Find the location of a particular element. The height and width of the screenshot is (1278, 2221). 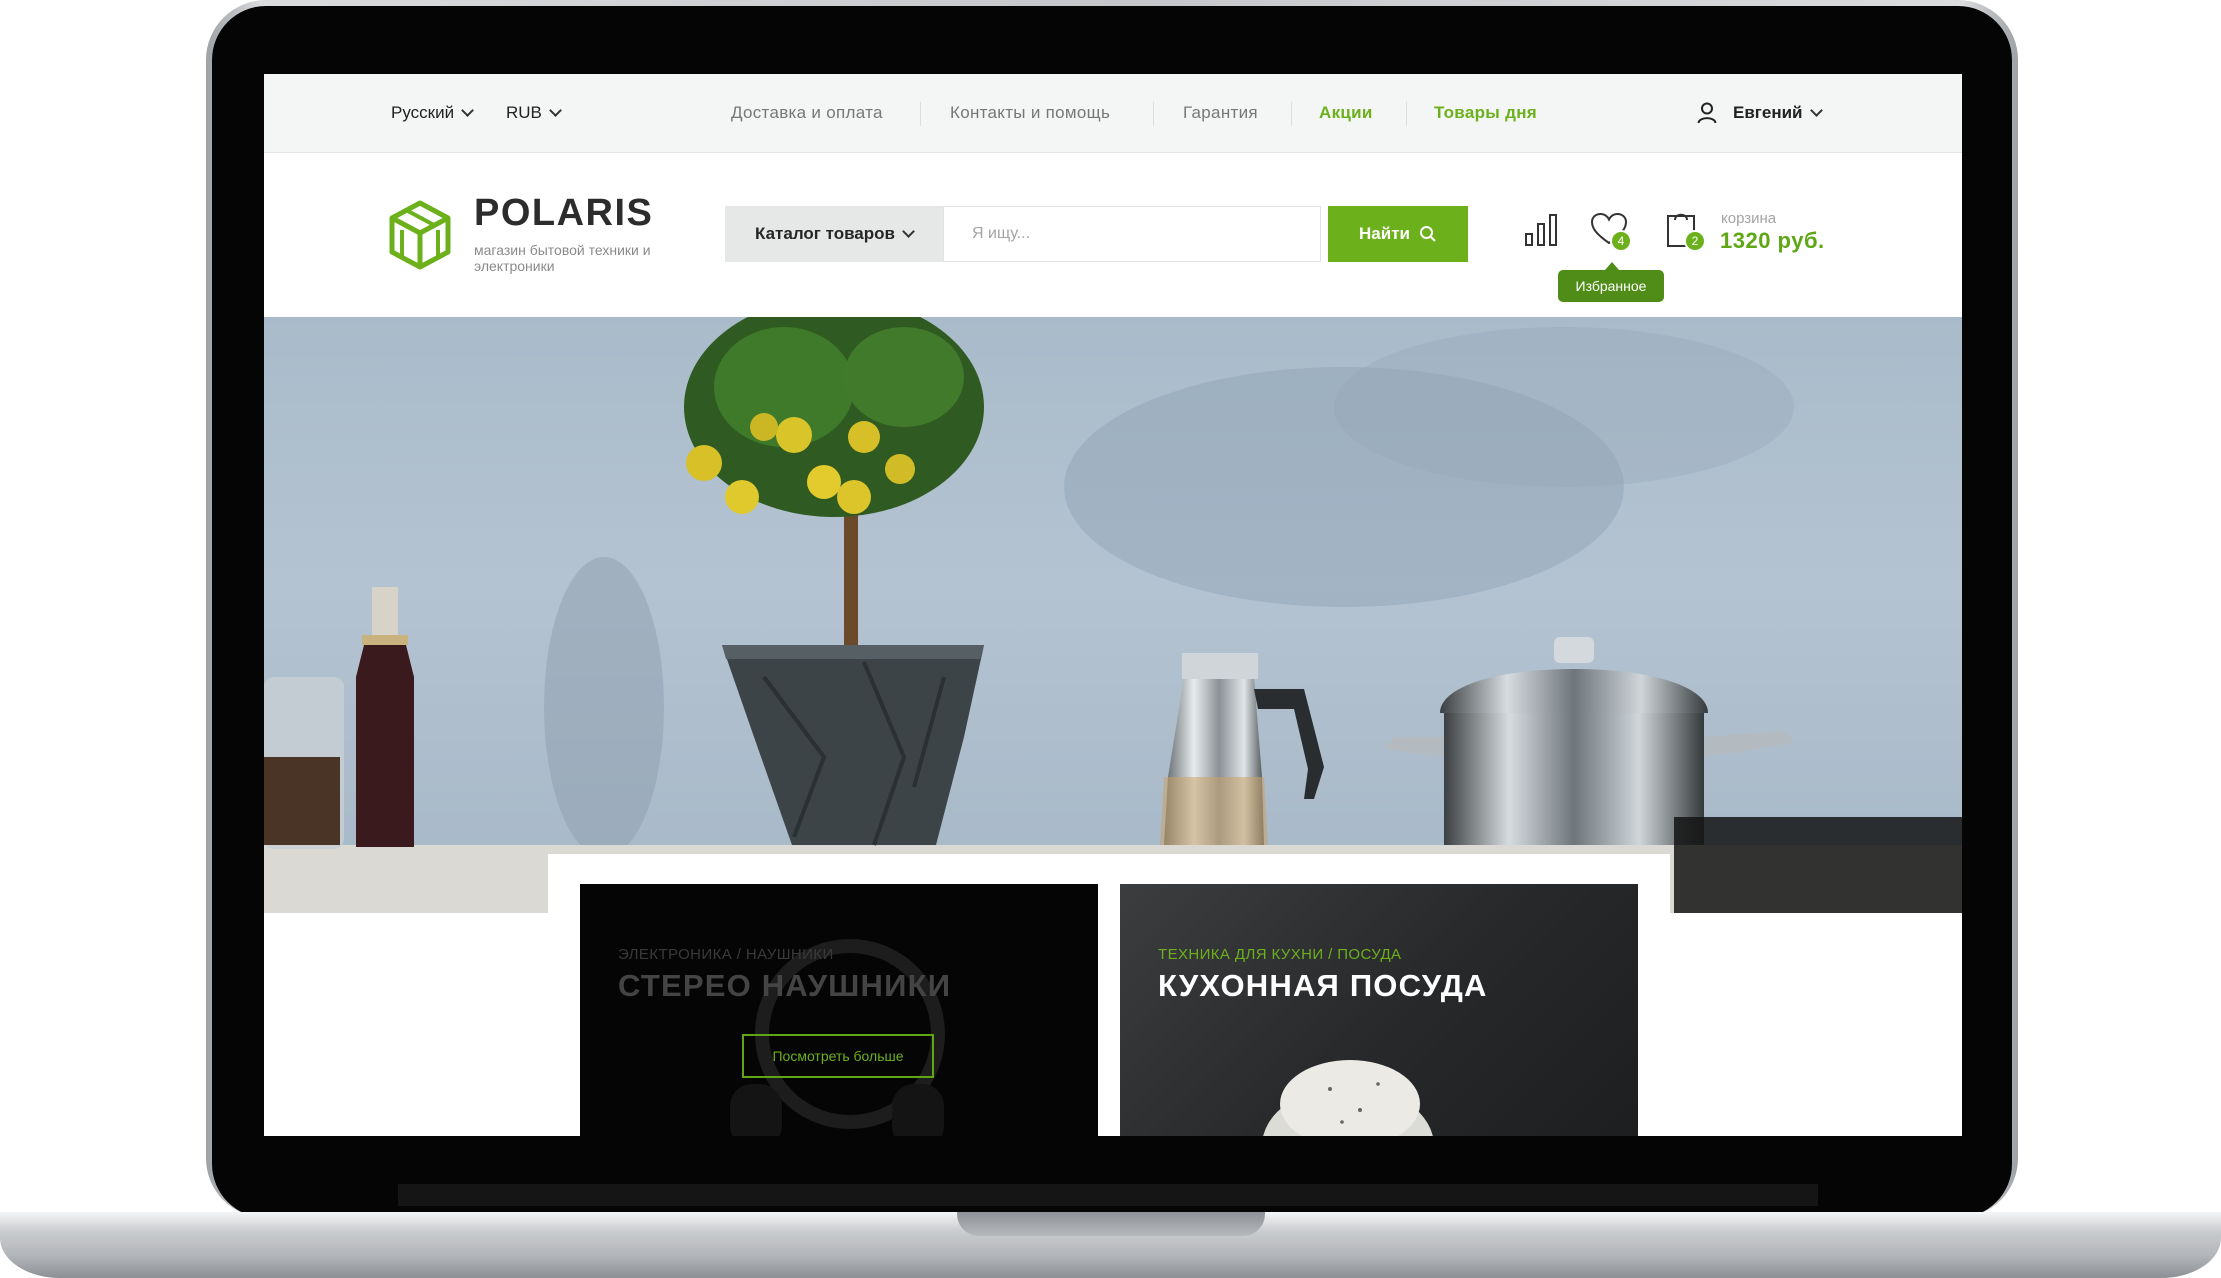

promo-title: СТЕРЕО НАУШНИКИ is located at coordinates (785, 985).